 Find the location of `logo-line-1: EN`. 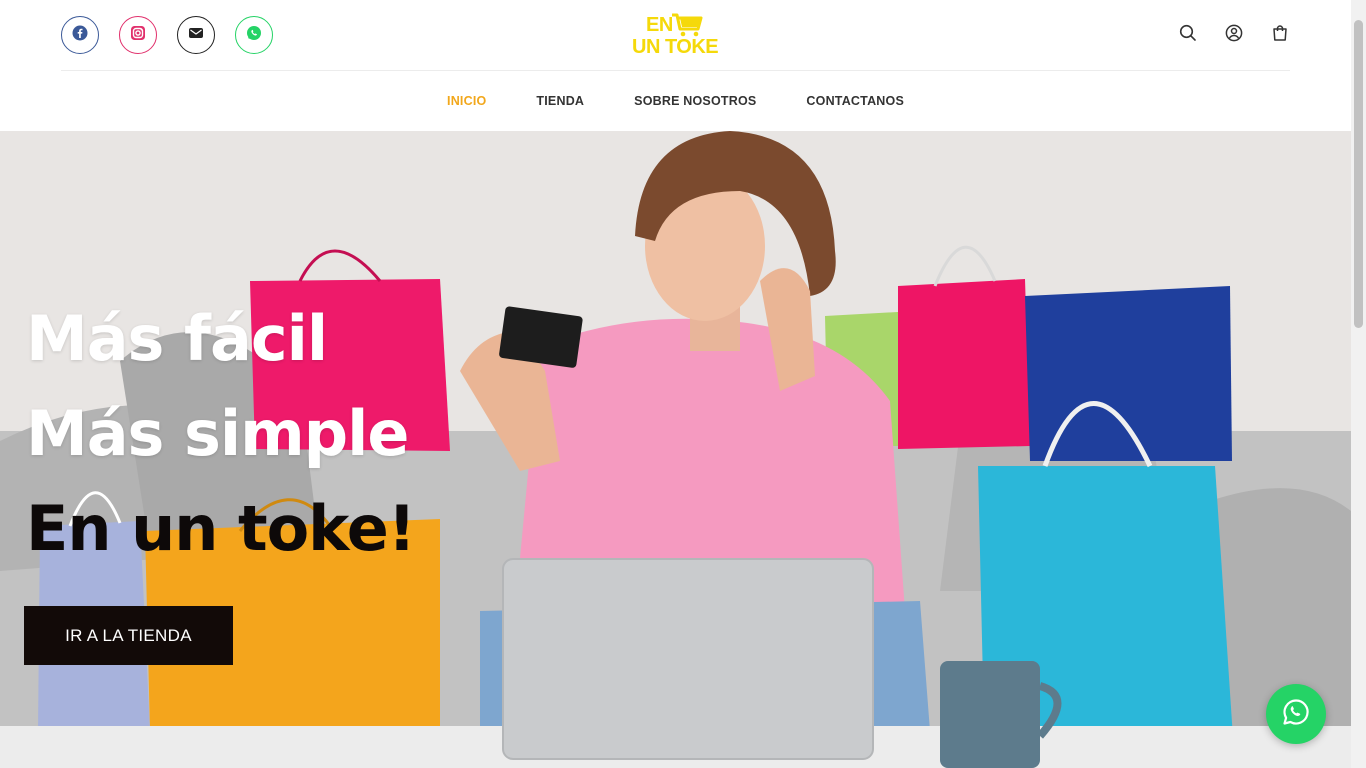

logo-line-1: EN is located at coordinates (659, 25).